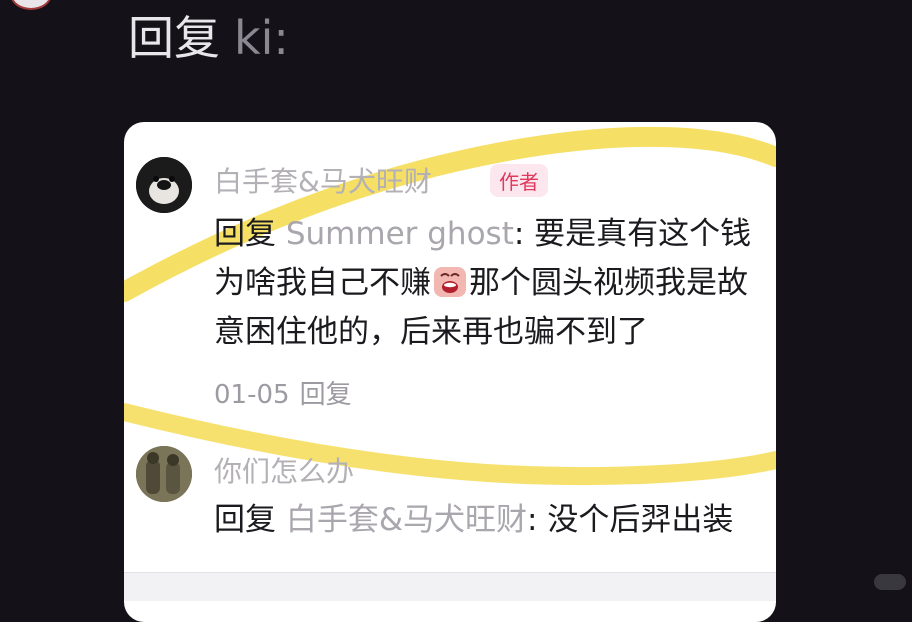 This screenshot has width=912, height=622. I want to click on comment-date: 01-05, so click(252, 395).